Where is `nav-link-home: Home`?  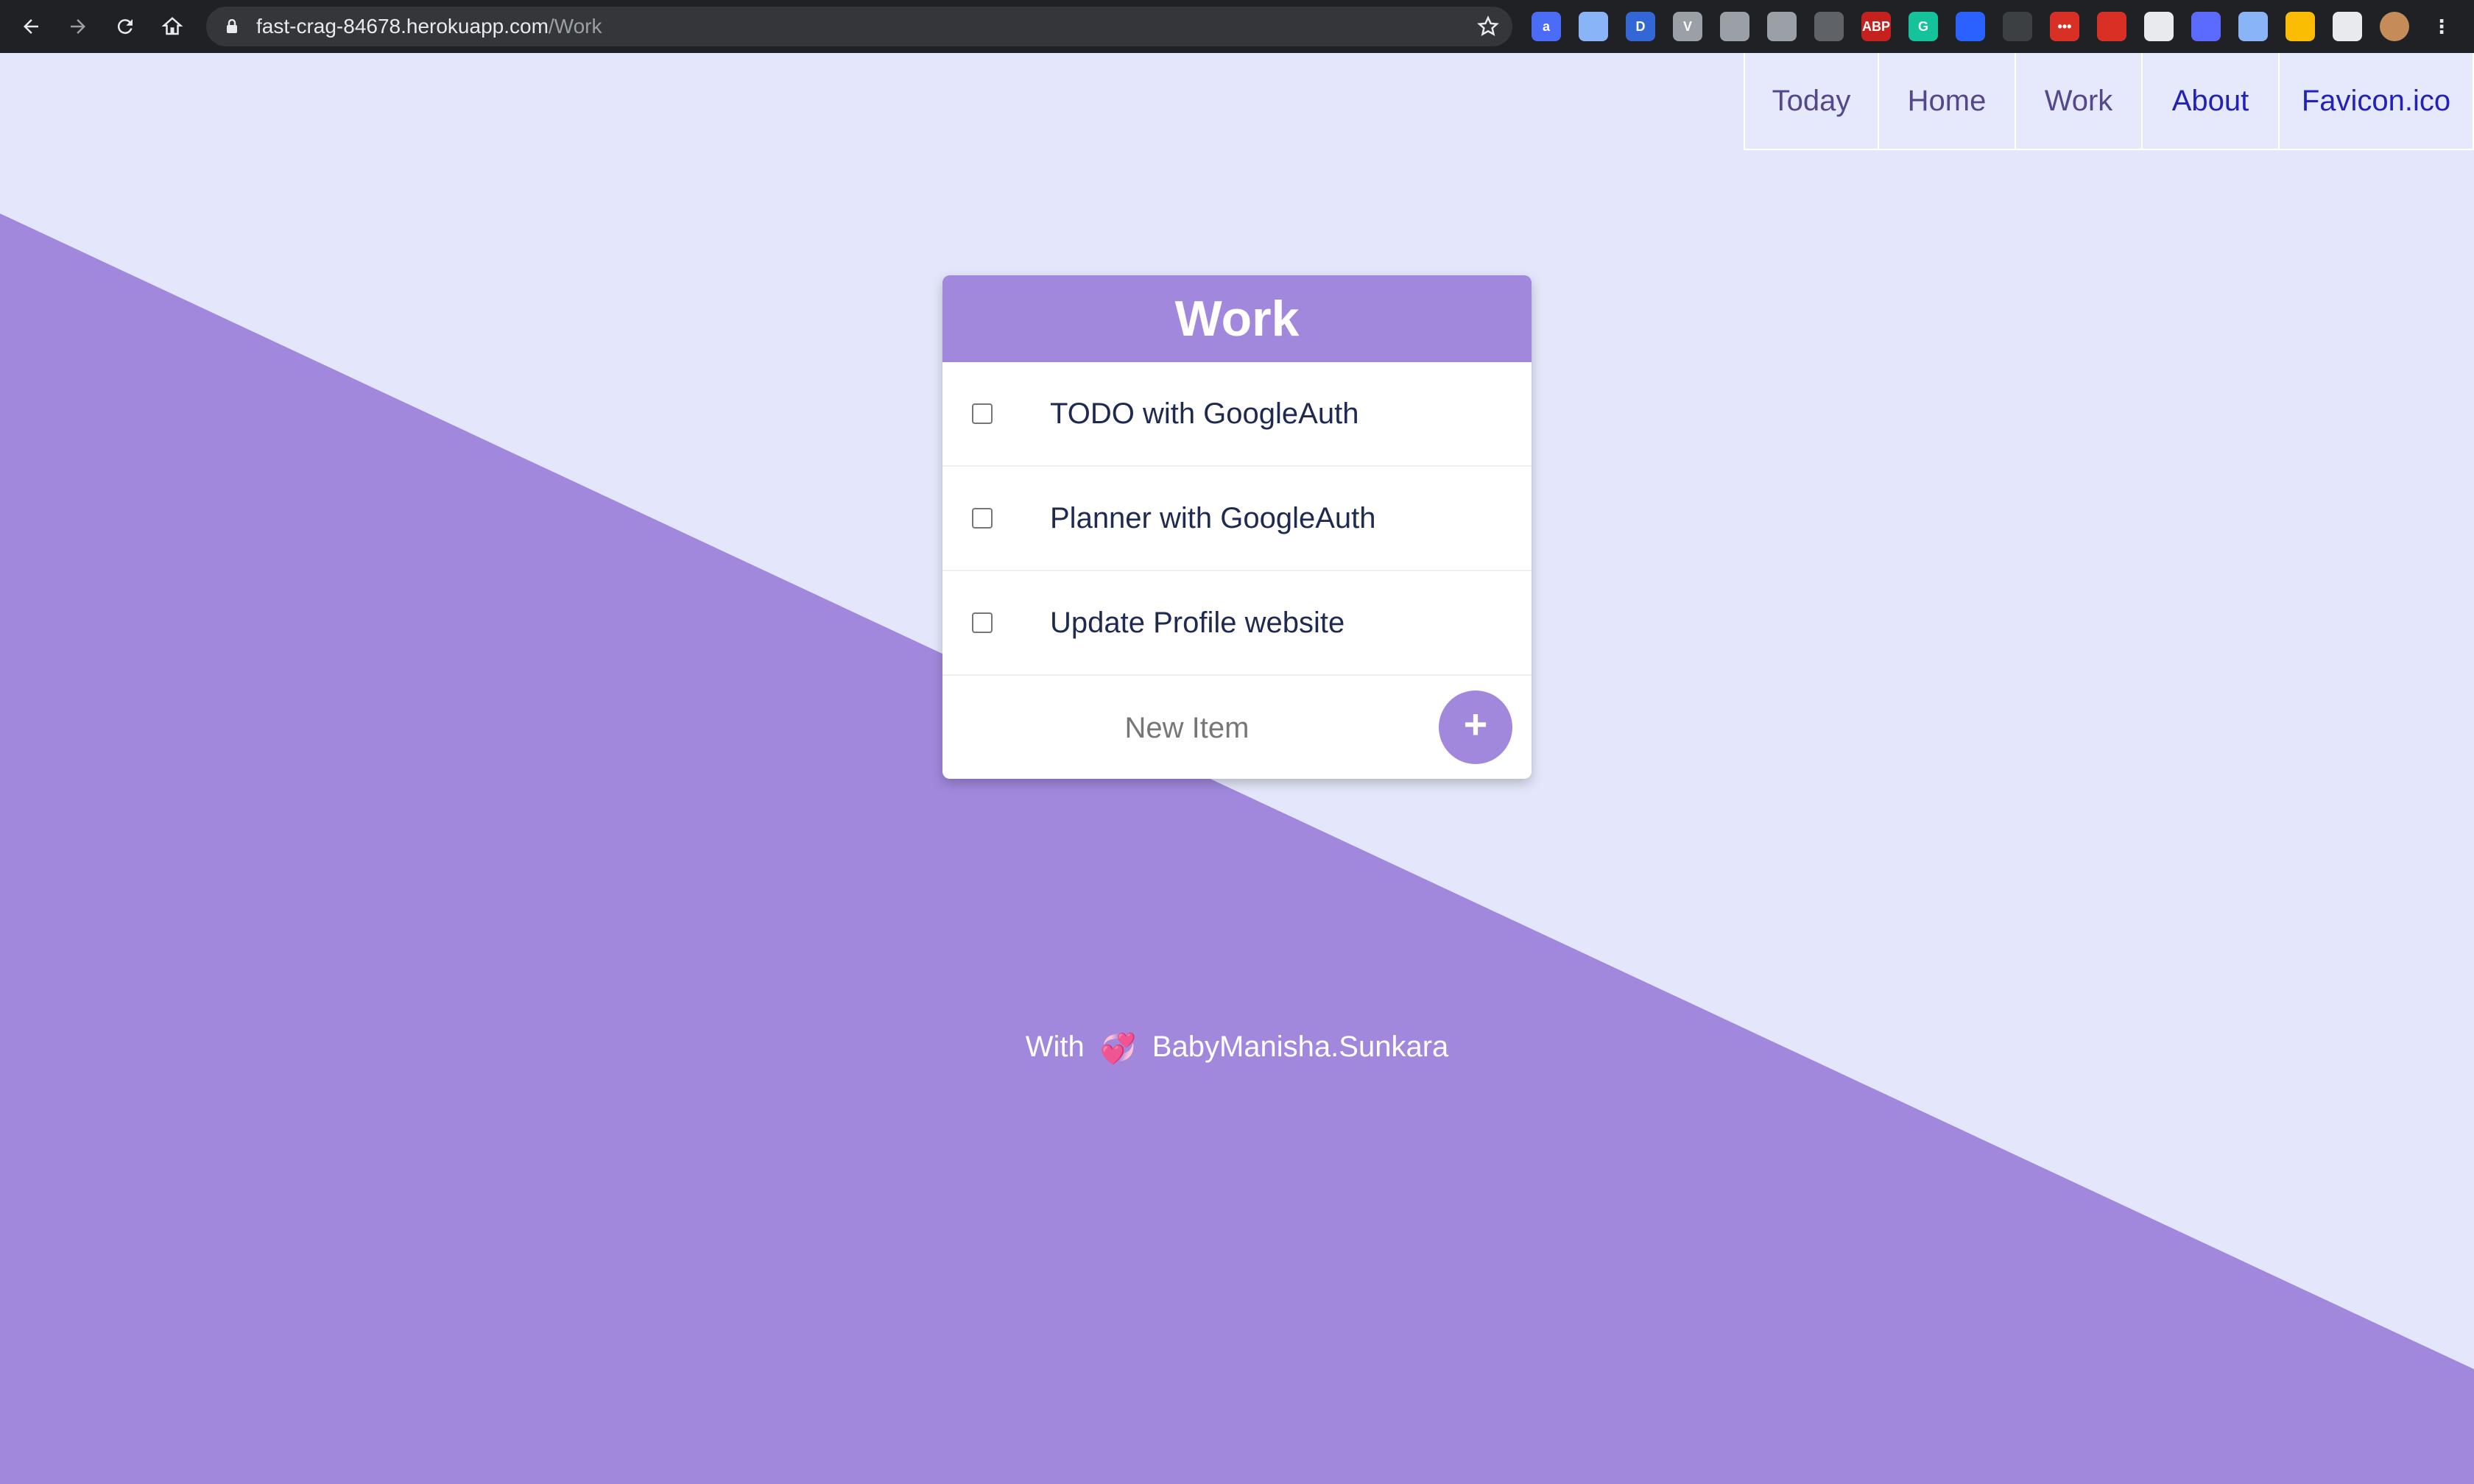
nav-link-home: Home is located at coordinates (1947, 101).